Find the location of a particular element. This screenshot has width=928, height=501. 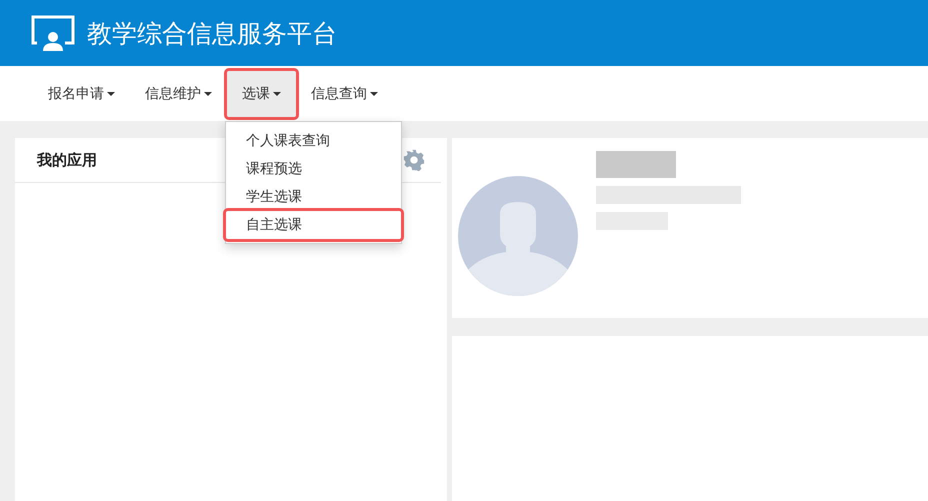

panel-title: 我的应用 is located at coordinates (67, 160).